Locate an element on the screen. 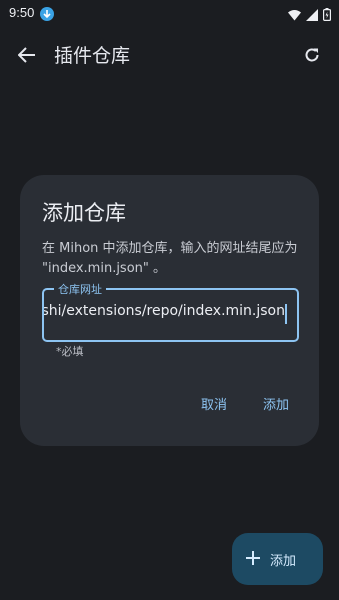 The width and height of the screenshot is (339, 600). back-arrow-icon is located at coordinates (27, 55).